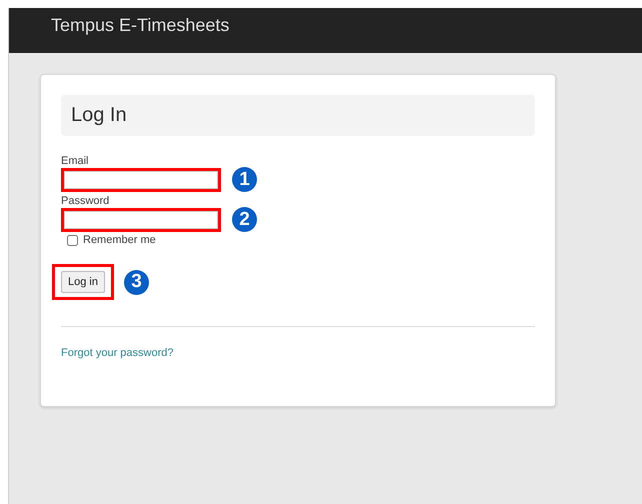  What do you see at coordinates (117, 353) in the screenshot?
I see `forgot-password-link: Forgot your password?` at bounding box center [117, 353].